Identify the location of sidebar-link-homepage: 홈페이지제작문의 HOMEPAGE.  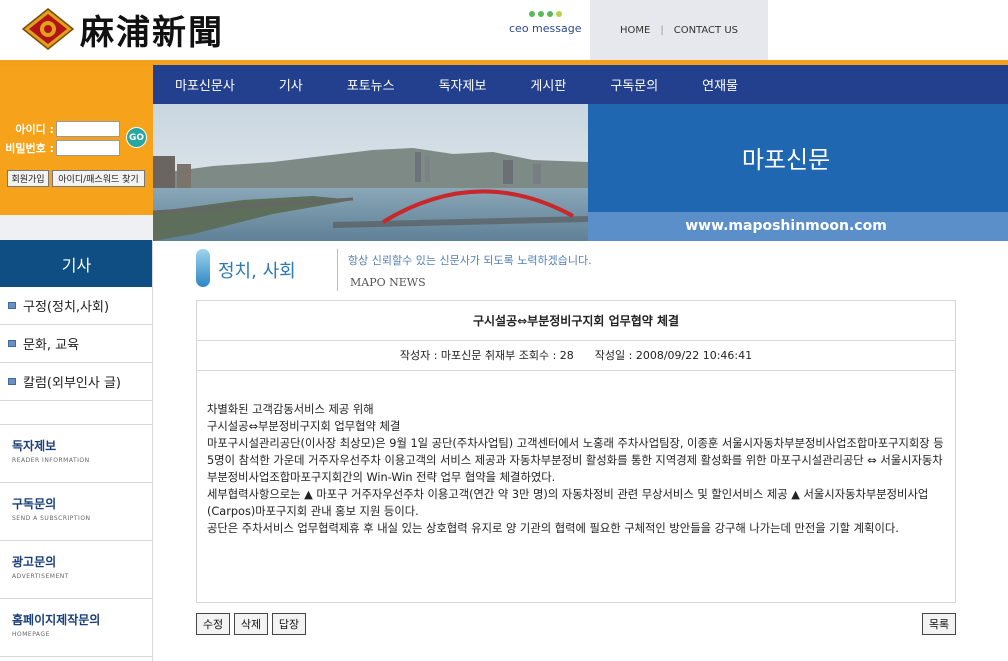
(76, 628).